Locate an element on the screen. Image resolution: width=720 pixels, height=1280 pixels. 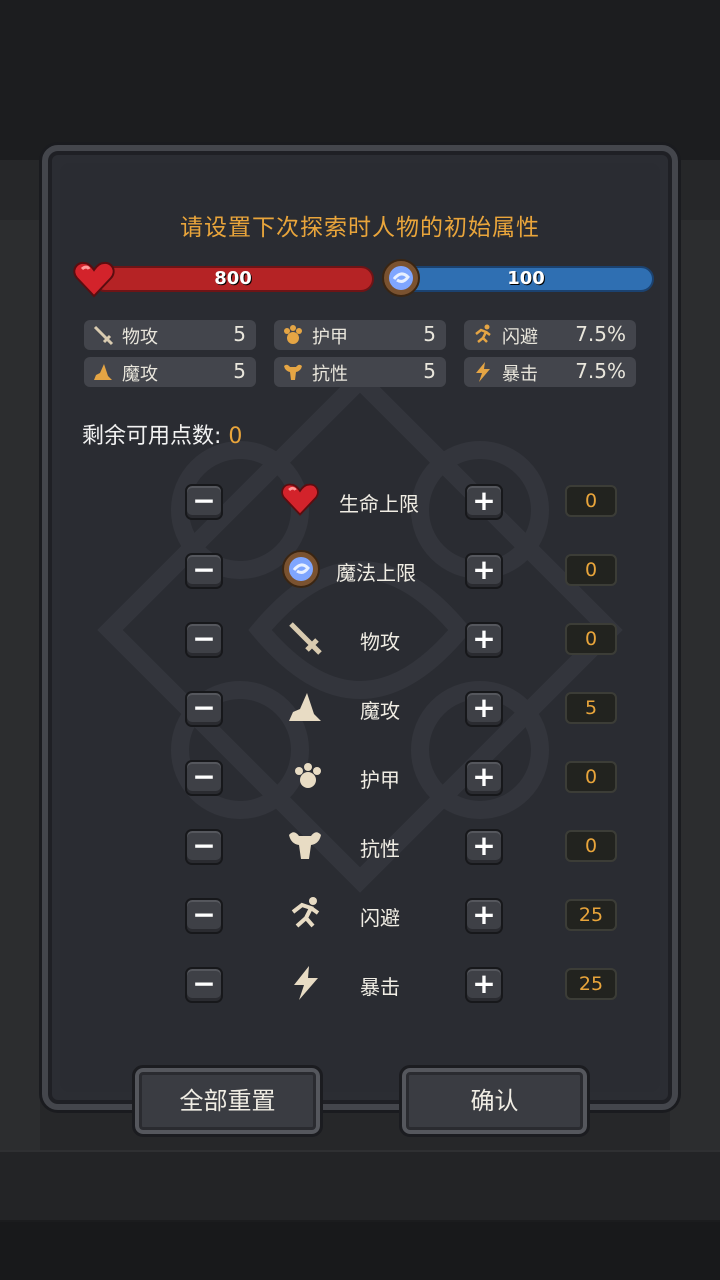
allocation-row-crit: − 暴击 + 25 is located at coordinates (360, 986).